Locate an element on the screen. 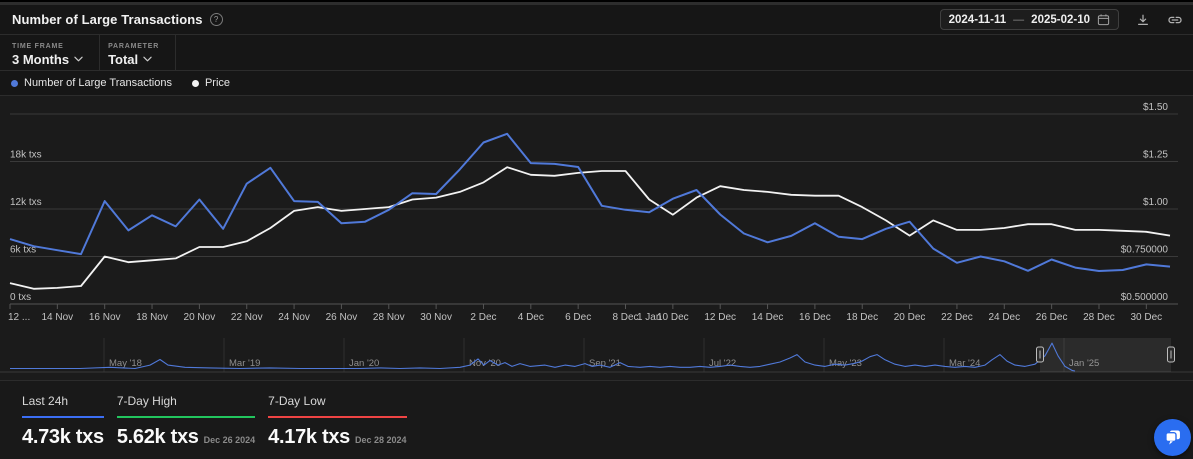 The height and width of the screenshot is (459, 1193). stat-7-day-high: 7-Day High 5.62k txs Dec 26 2024 is located at coordinates (186, 425).